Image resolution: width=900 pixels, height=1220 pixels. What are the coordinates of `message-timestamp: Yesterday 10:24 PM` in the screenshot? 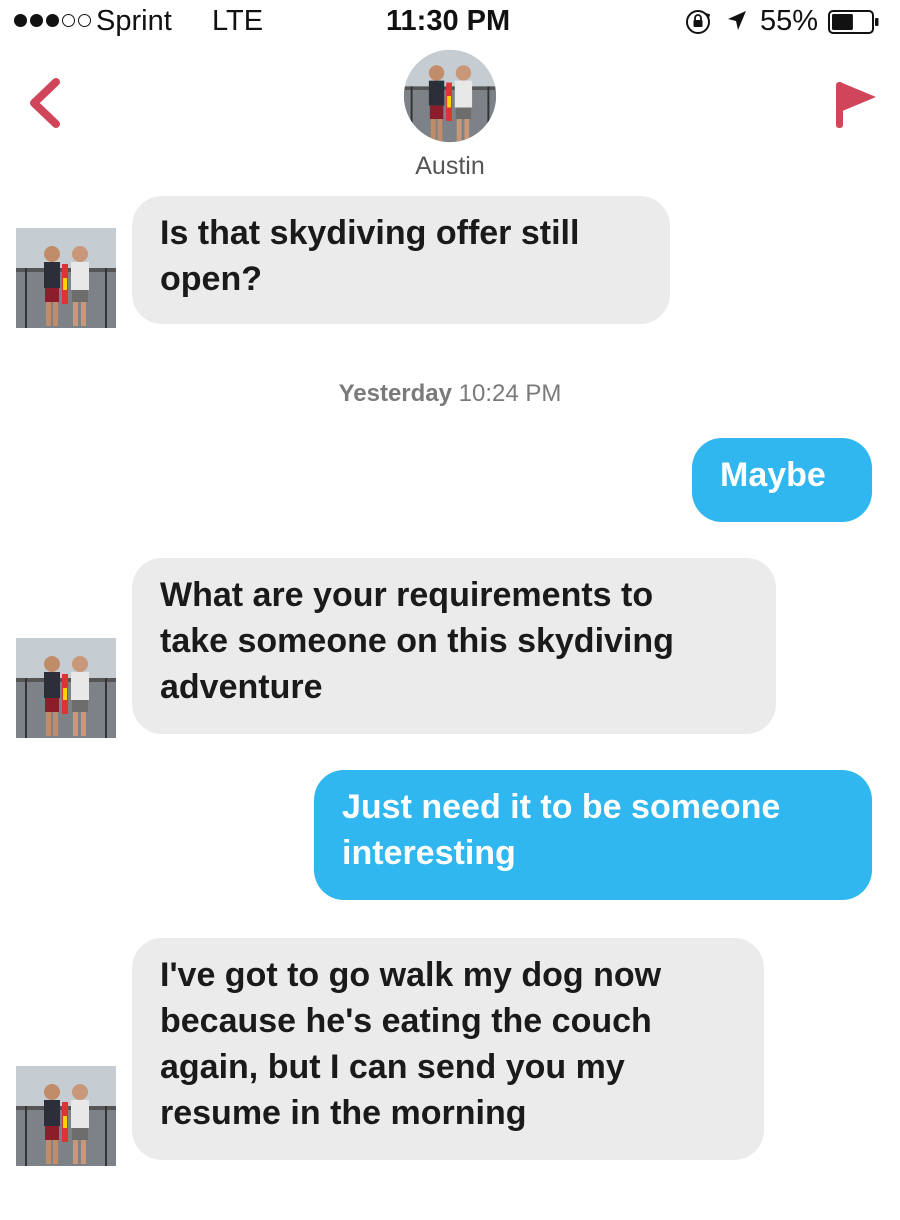 It's located at (450, 394).